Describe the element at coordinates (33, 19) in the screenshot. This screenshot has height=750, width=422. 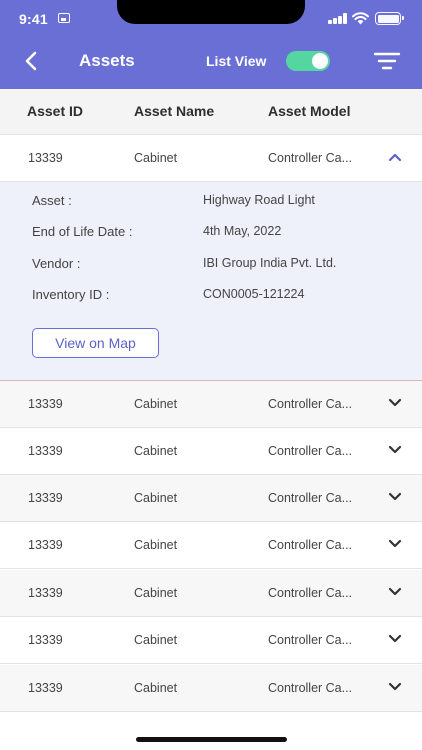
I see `status-time: 9:41` at that location.